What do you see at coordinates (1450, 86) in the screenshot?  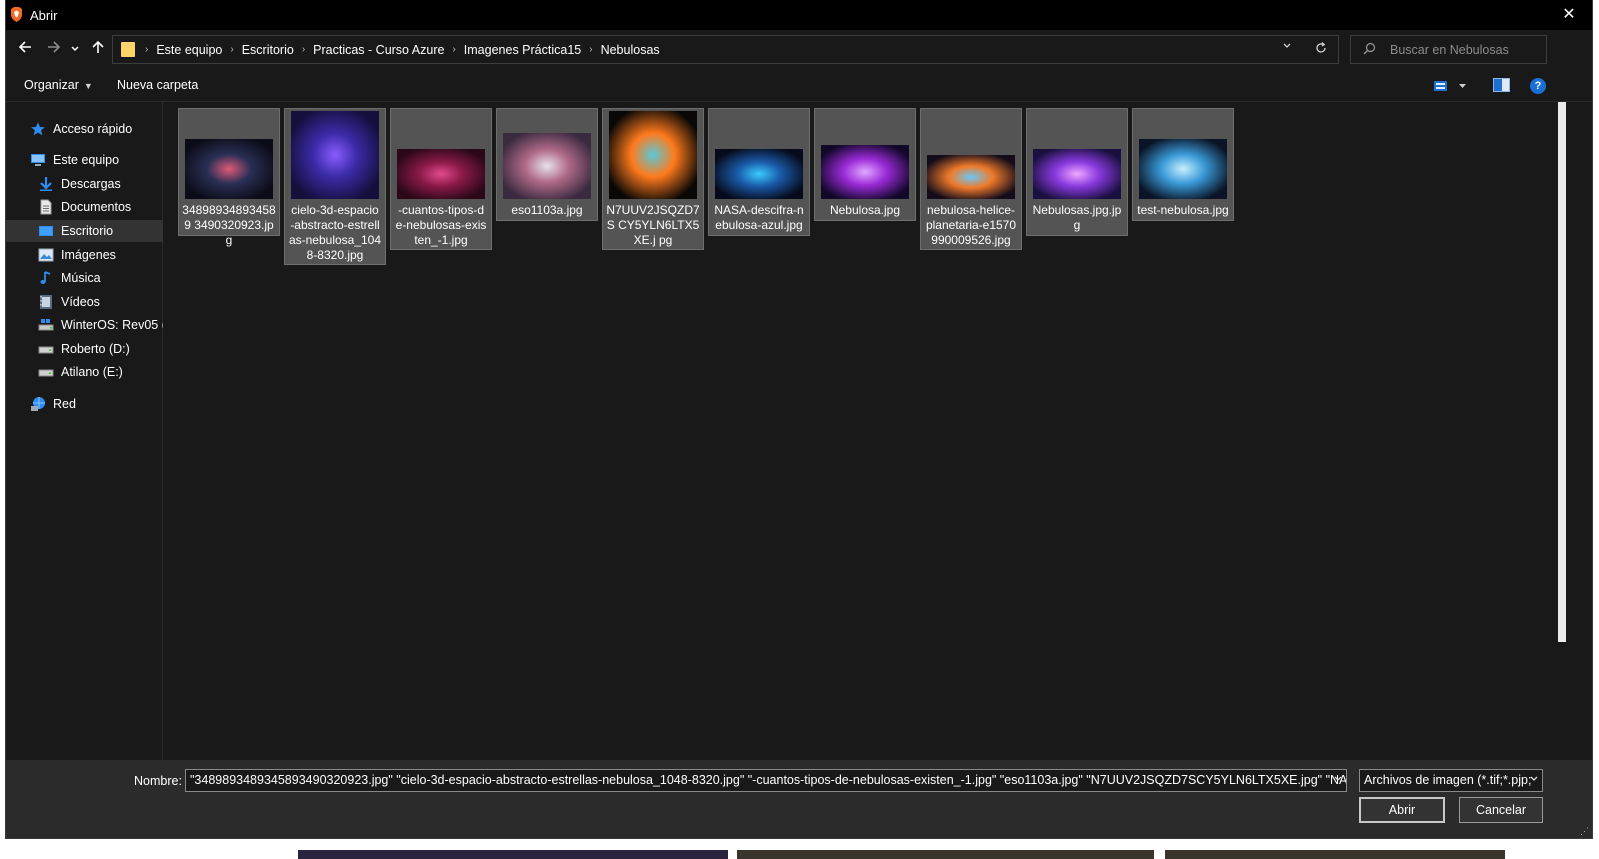 I see `view-options-icon` at bounding box center [1450, 86].